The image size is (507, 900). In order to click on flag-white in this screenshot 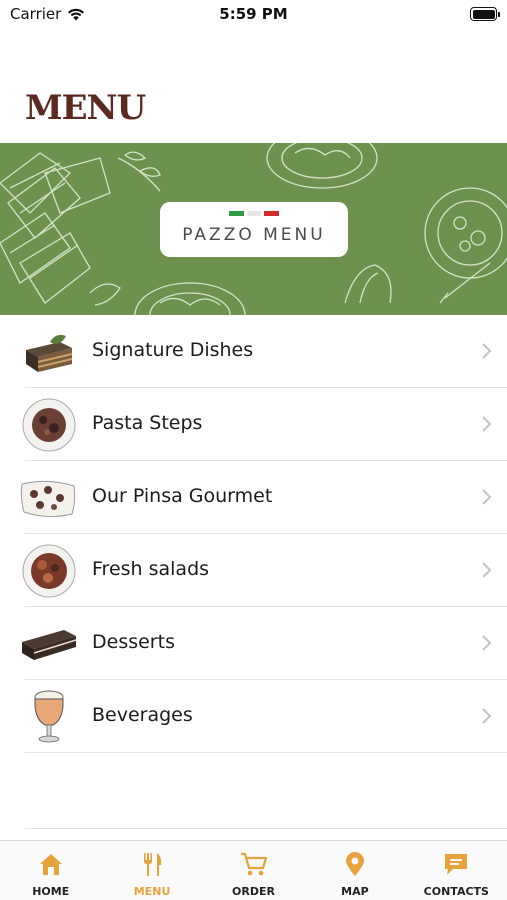, I will do `click(254, 213)`.